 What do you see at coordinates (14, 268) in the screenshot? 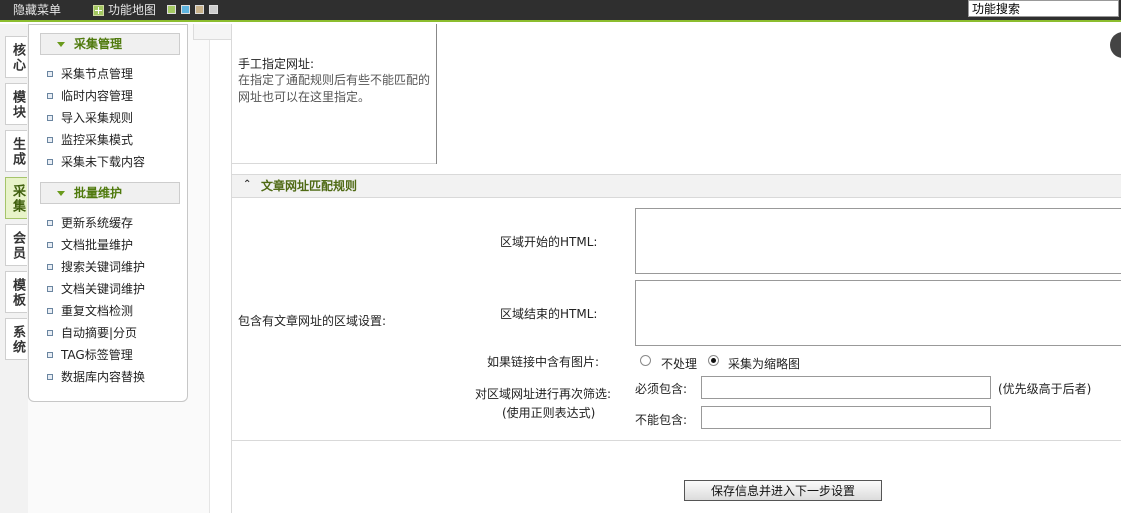
I see `left-tab-strip: 核心 模块 生成 采集 会员 模板 系统` at bounding box center [14, 268].